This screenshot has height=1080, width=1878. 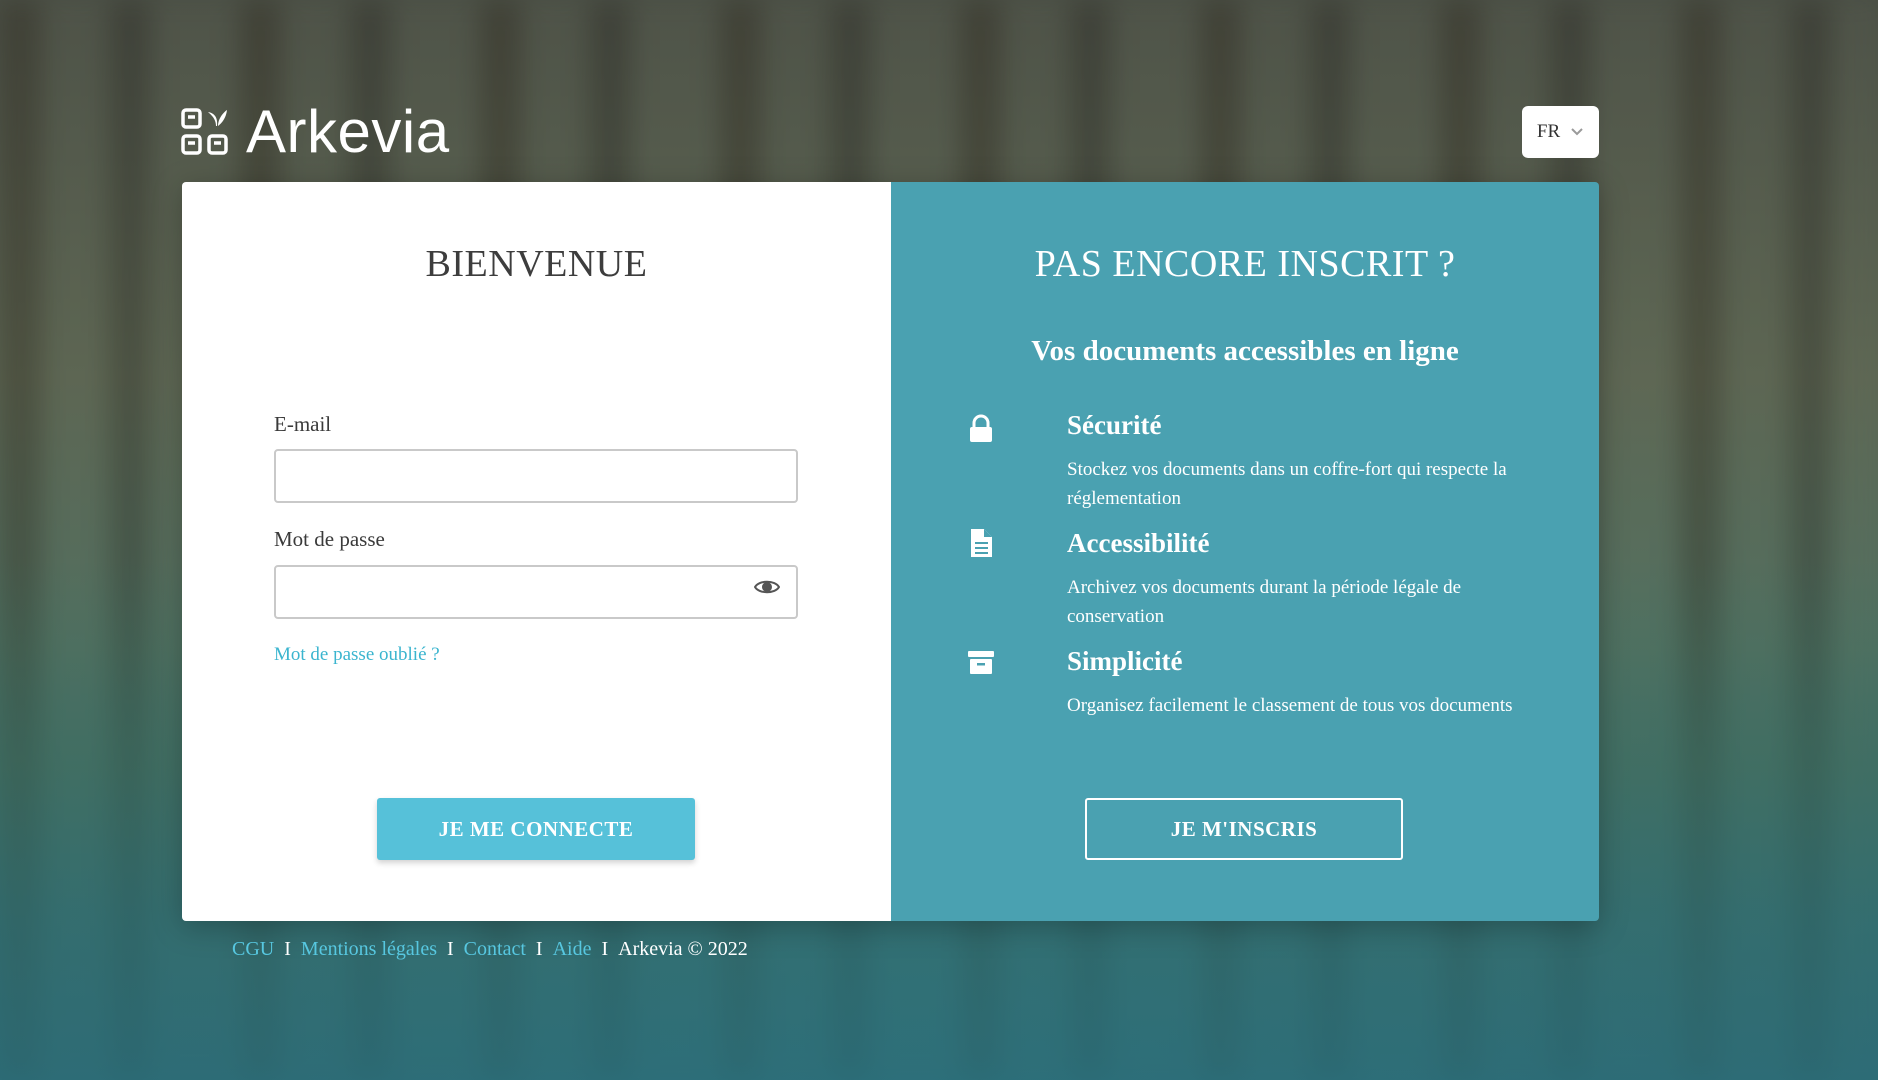 I want to click on language-select: FR, so click(x=1560, y=132).